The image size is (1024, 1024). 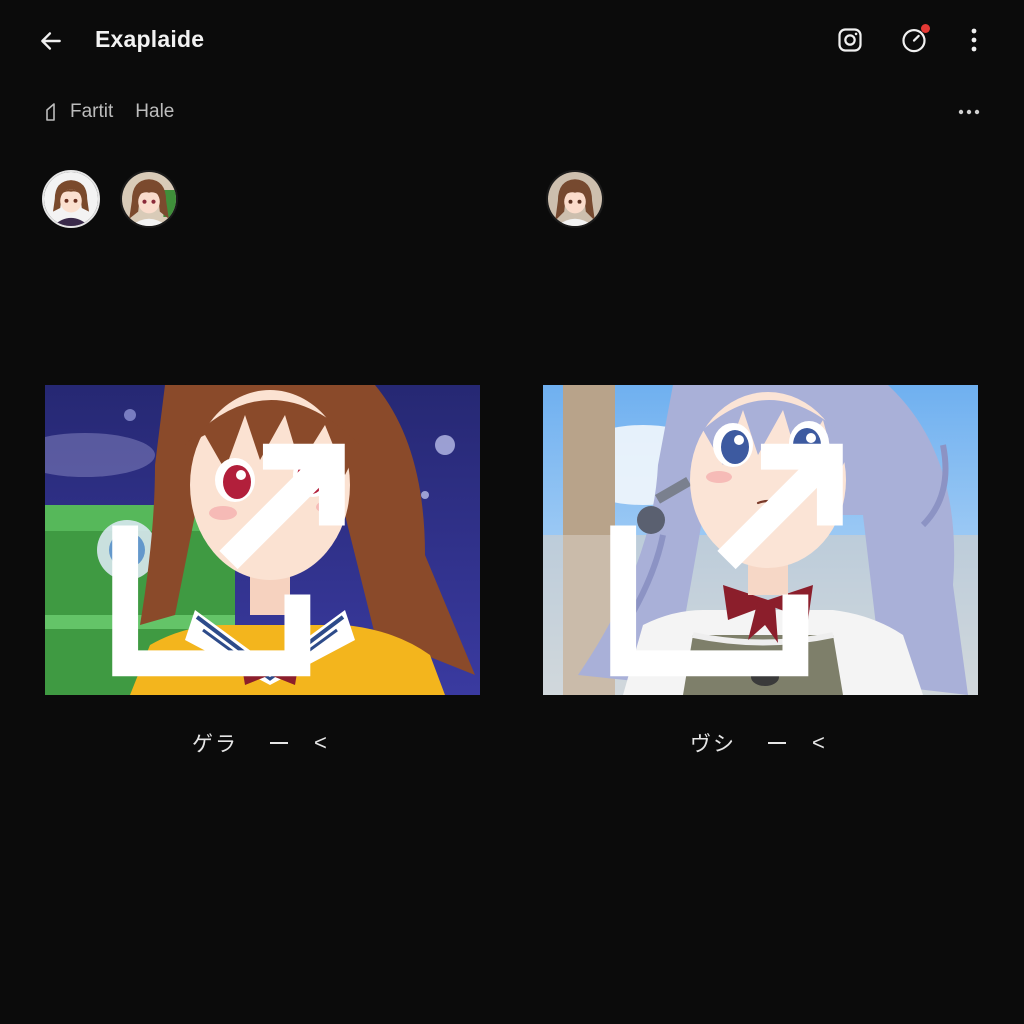 What do you see at coordinates (758, 743) in the screenshot?
I see `card-caption: ヴシ <` at bounding box center [758, 743].